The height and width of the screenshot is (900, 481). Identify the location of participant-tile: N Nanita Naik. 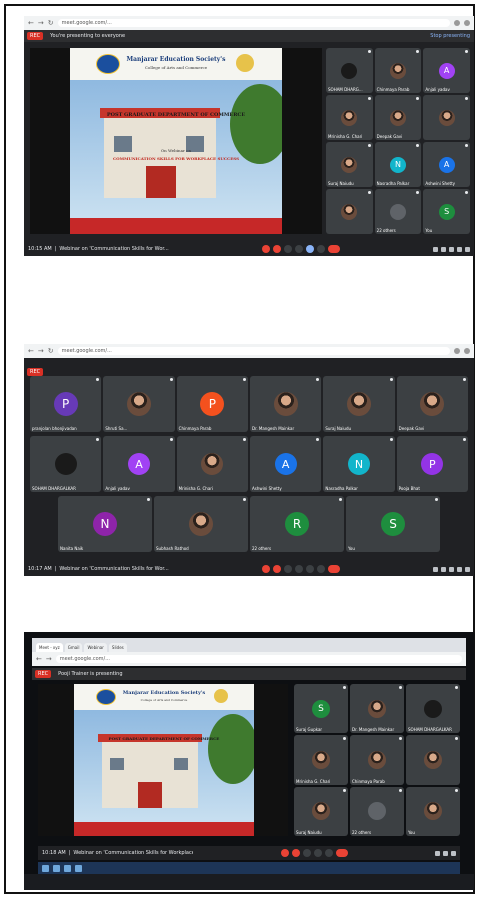
(105, 524).